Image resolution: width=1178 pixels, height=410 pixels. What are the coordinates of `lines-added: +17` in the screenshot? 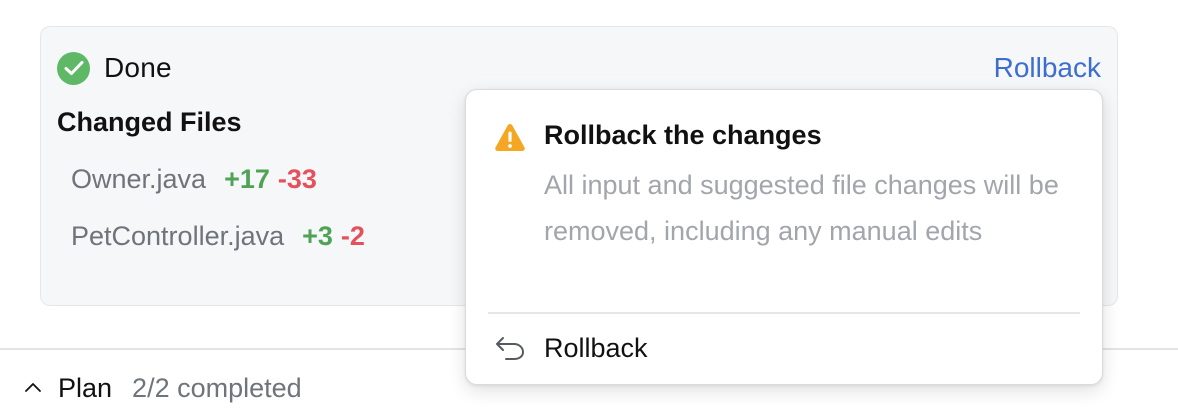 It's located at (247, 179).